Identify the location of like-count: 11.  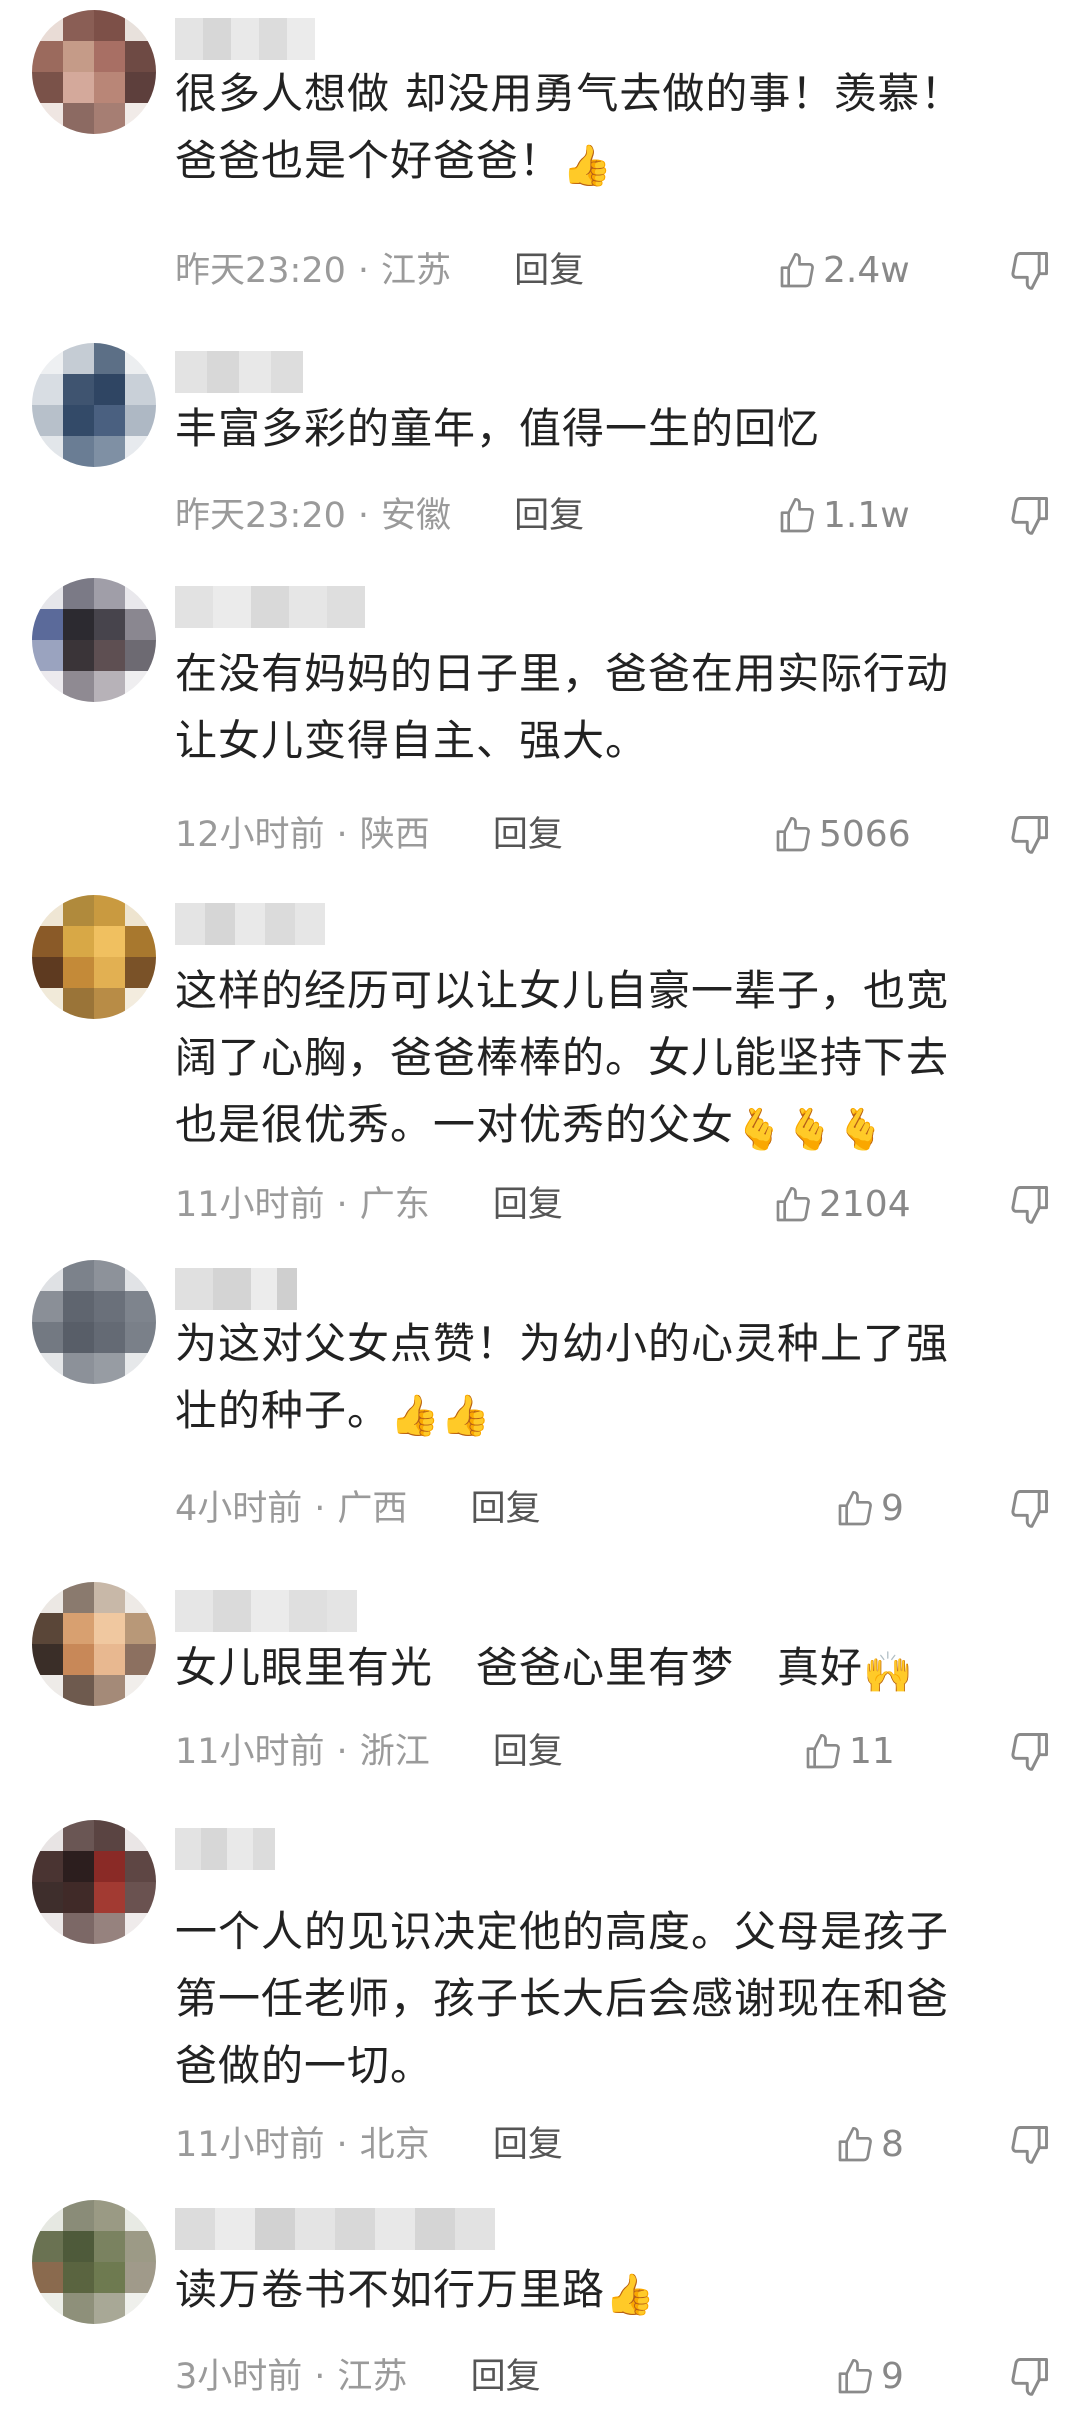
(872, 1751).